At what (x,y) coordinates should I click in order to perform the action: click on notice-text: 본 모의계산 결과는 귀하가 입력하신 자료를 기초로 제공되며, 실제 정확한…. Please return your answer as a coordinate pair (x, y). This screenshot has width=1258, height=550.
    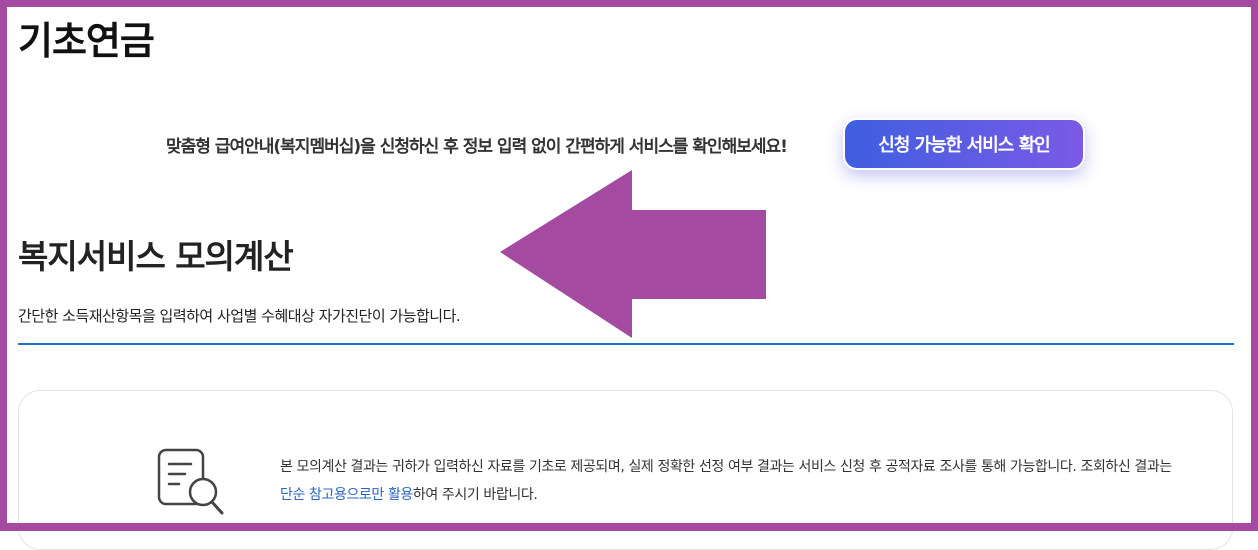
    Looking at the image, I should click on (730, 481).